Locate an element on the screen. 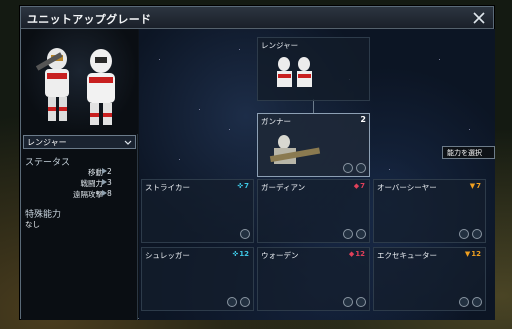 This screenshot has width=512, height=329. card-cost: ◆7 is located at coordinates (359, 186).